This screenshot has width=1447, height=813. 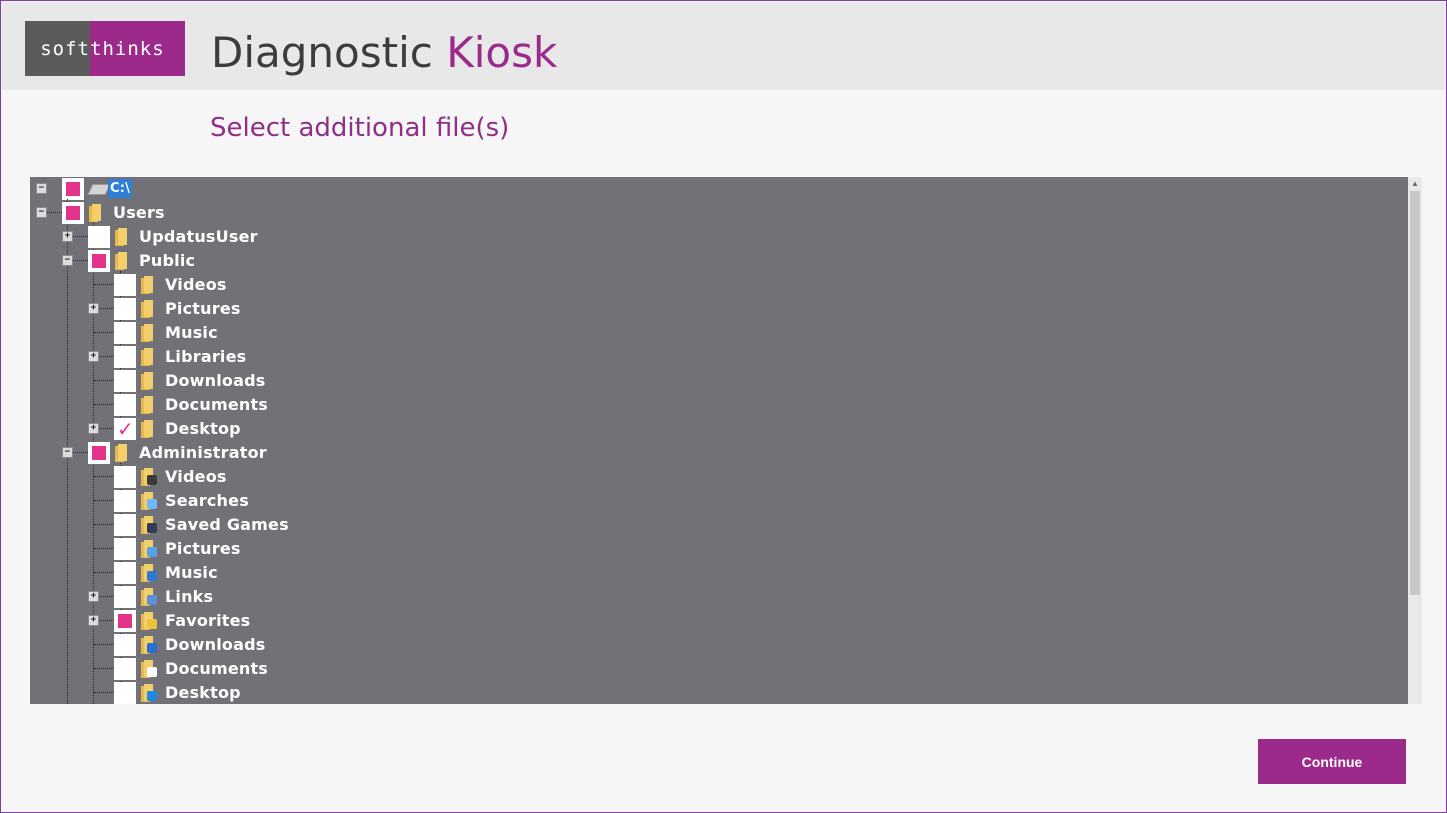 I want to click on tree-root-label: C:\, so click(x=120, y=188).